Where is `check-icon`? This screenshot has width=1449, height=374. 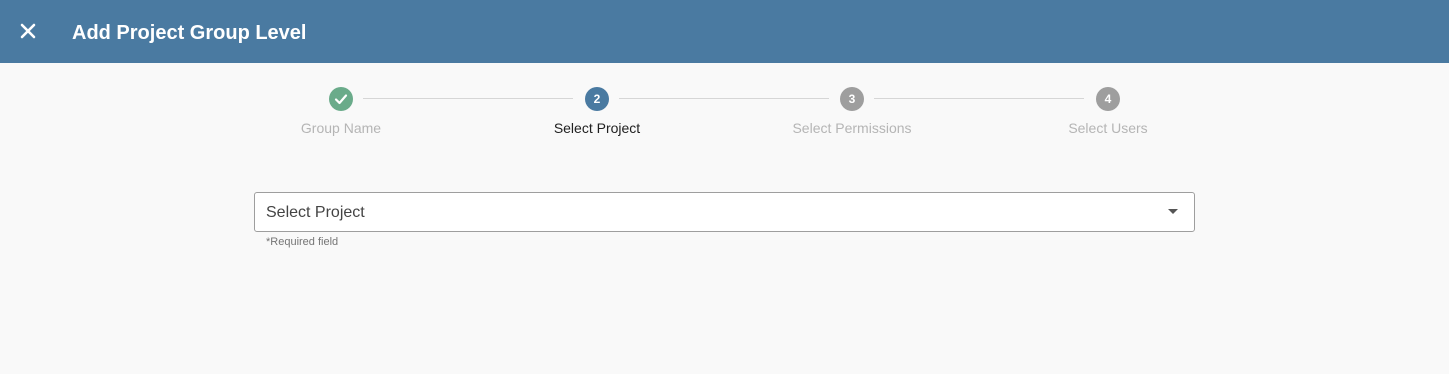 check-icon is located at coordinates (341, 99).